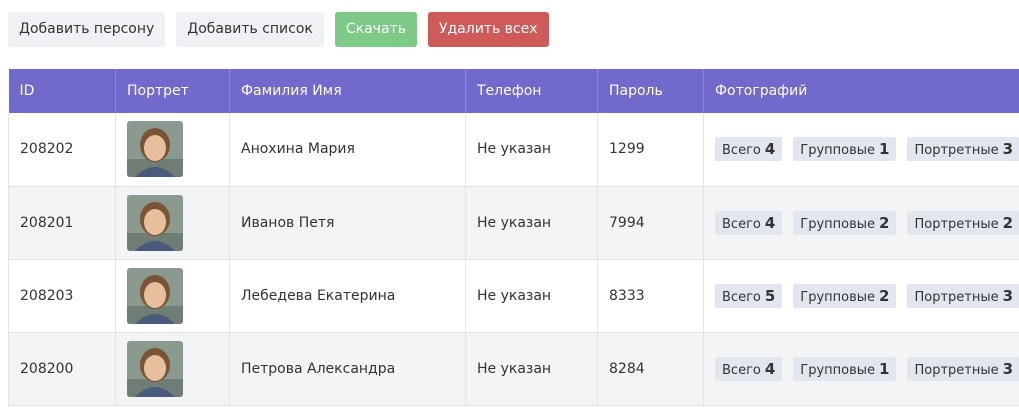  Describe the element at coordinates (172, 91) in the screenshot. I see `column-header-portrait: Портрет` at that location.